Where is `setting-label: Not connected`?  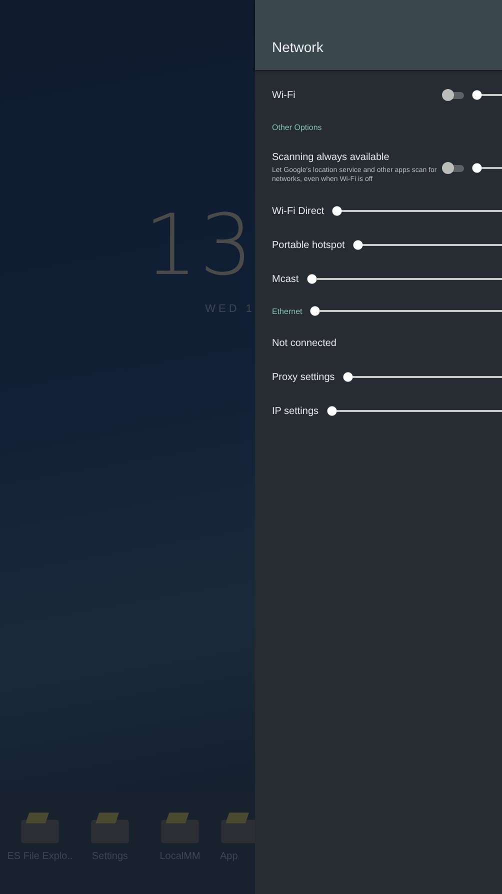 setting-label: Not connected is located at coordinates (304, 343).